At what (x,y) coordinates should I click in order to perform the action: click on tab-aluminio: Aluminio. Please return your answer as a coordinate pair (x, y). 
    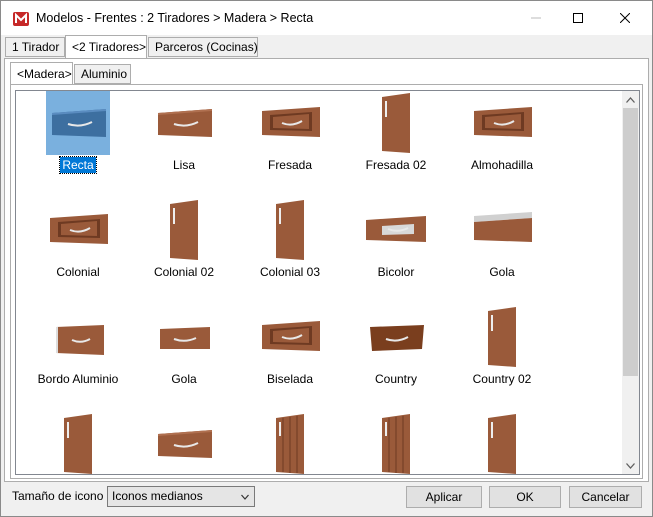
    Looking at the image, I should click on (102, 74).